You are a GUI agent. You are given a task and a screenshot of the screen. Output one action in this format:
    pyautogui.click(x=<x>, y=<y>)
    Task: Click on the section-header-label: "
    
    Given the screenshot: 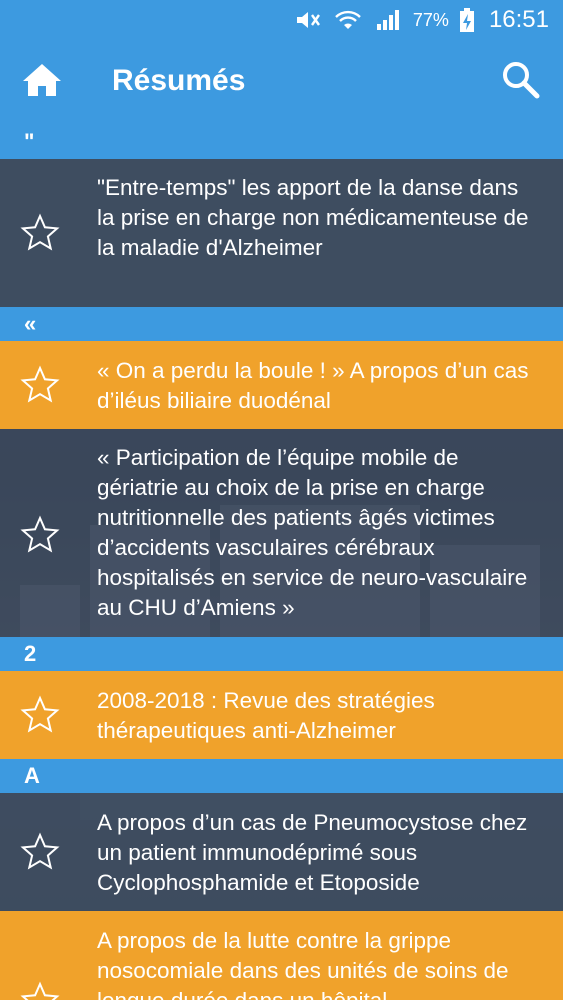 What is the action you would take?
    pyautogui.click(x=29, y=141)
    